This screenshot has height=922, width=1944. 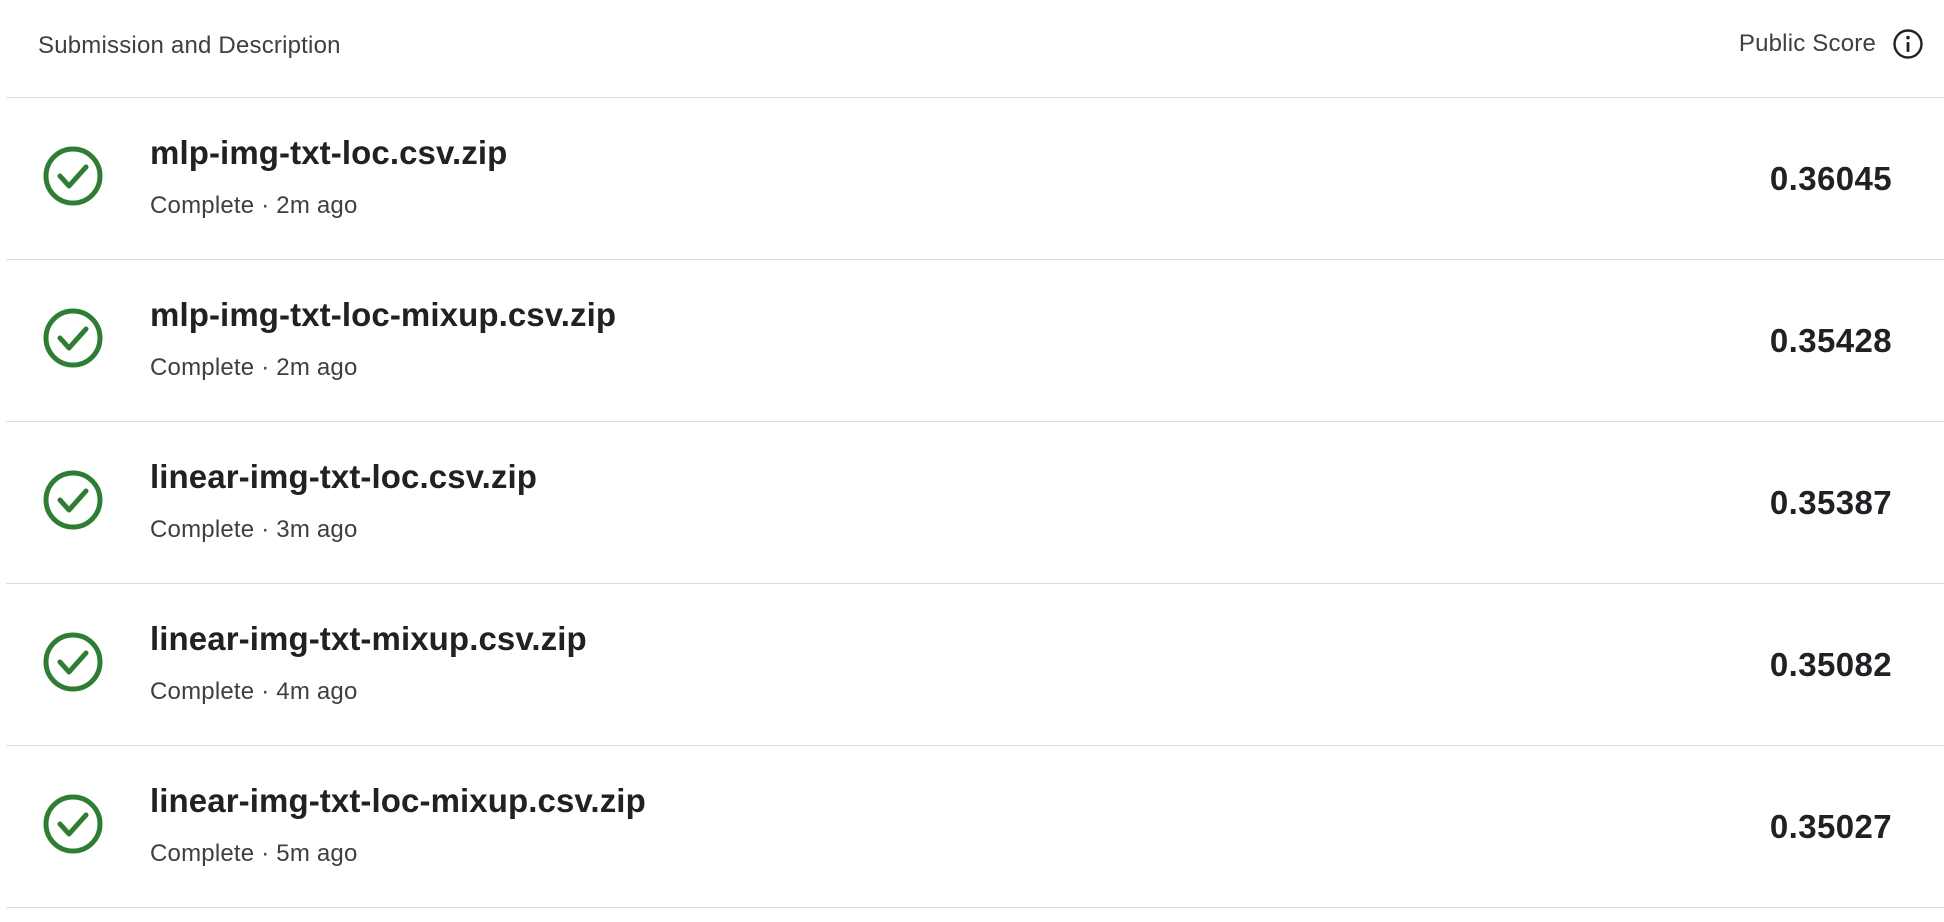 I want to click on submission-meta: Complete · 4m ago, so click(x=254, y=692).